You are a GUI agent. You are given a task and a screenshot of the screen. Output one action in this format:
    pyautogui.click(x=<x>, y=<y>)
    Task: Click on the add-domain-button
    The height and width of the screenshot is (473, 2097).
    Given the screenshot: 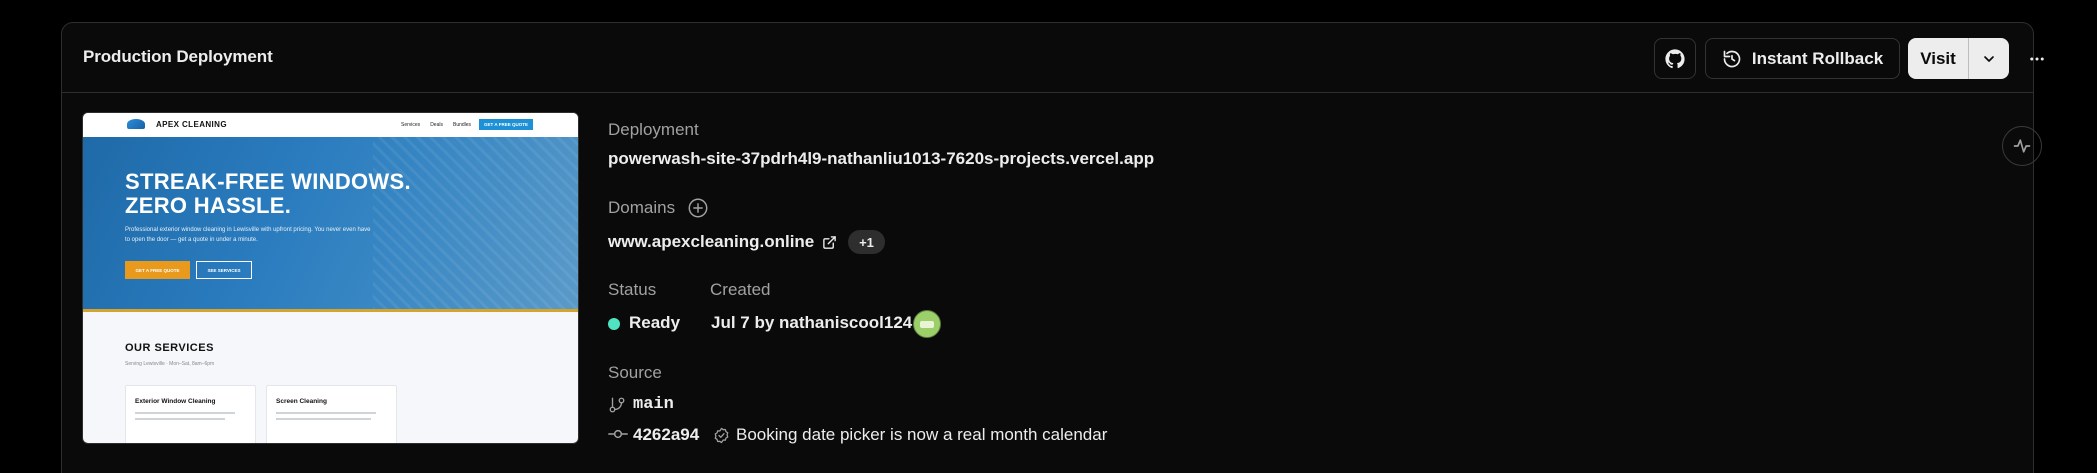 What is the action you would take?
    pyautogui.click(x=698, y=208)
    